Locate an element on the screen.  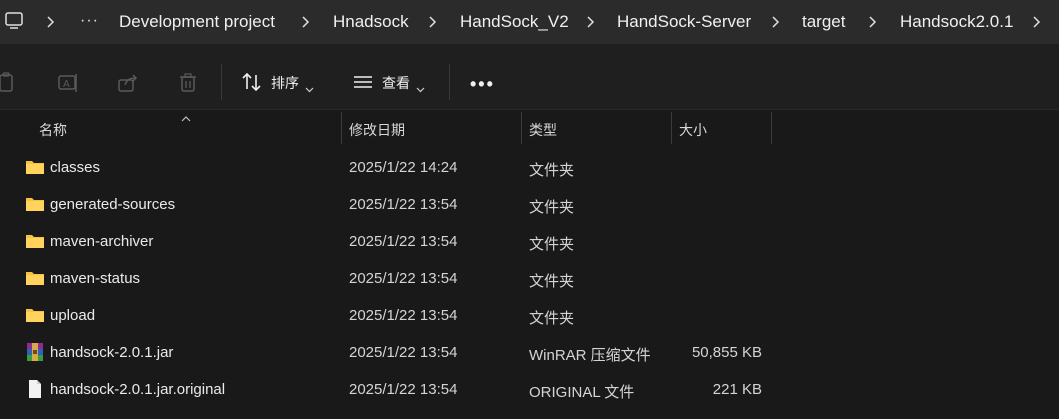
file-row: generated-sources 2025/1/22 13:54 文件夹 is located at coordinates (529, 204).